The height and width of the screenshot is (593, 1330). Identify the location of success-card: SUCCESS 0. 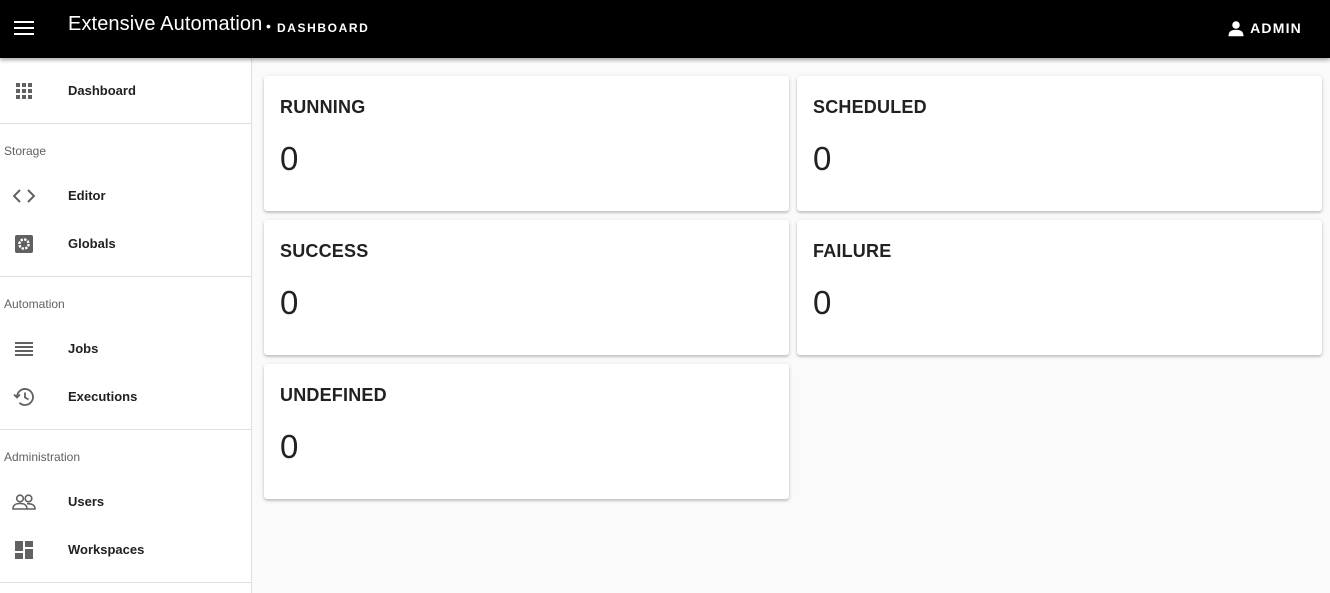
(526, 287).